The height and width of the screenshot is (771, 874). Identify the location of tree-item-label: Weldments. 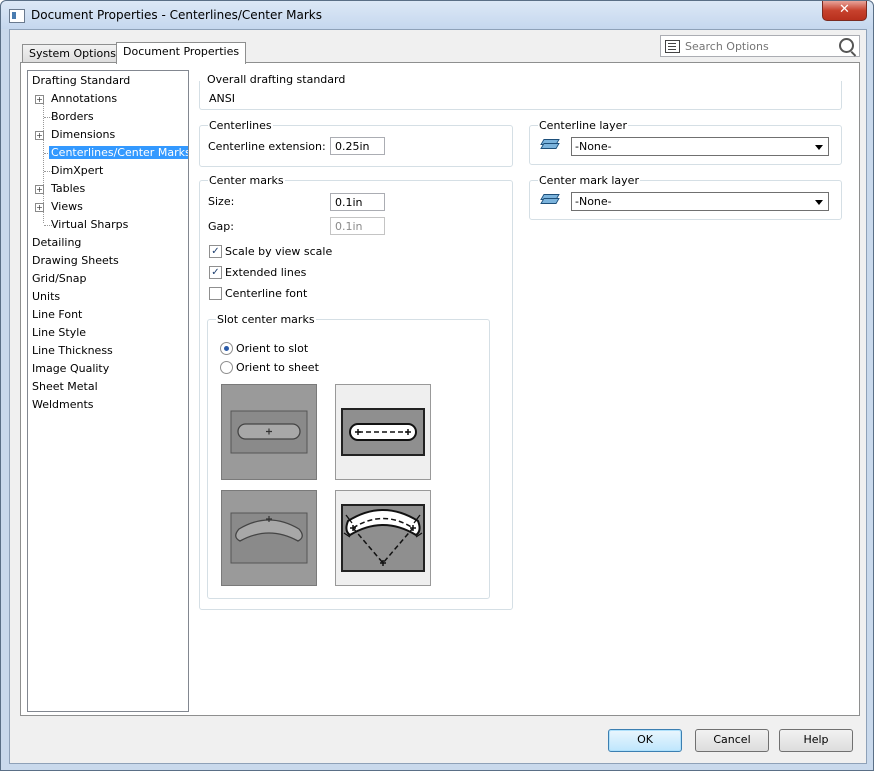
(63, 404).